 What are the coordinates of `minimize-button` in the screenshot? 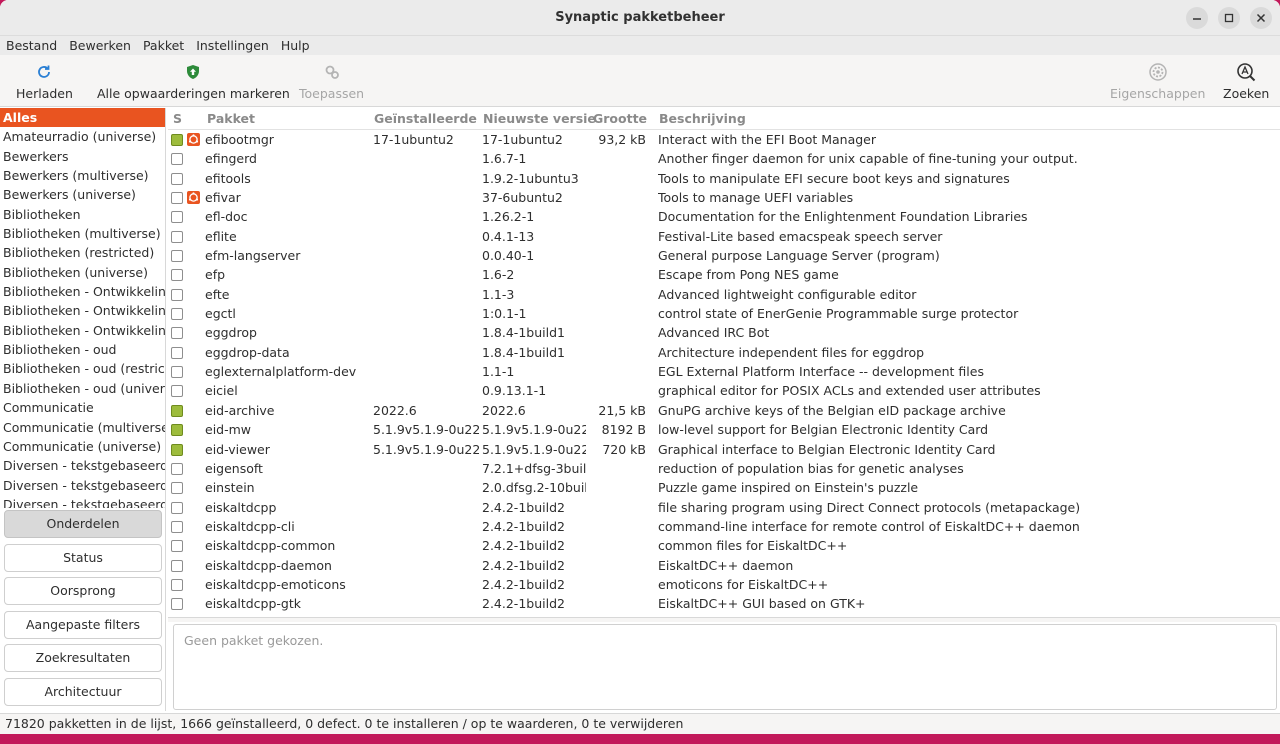 It's located at (1197, 18).